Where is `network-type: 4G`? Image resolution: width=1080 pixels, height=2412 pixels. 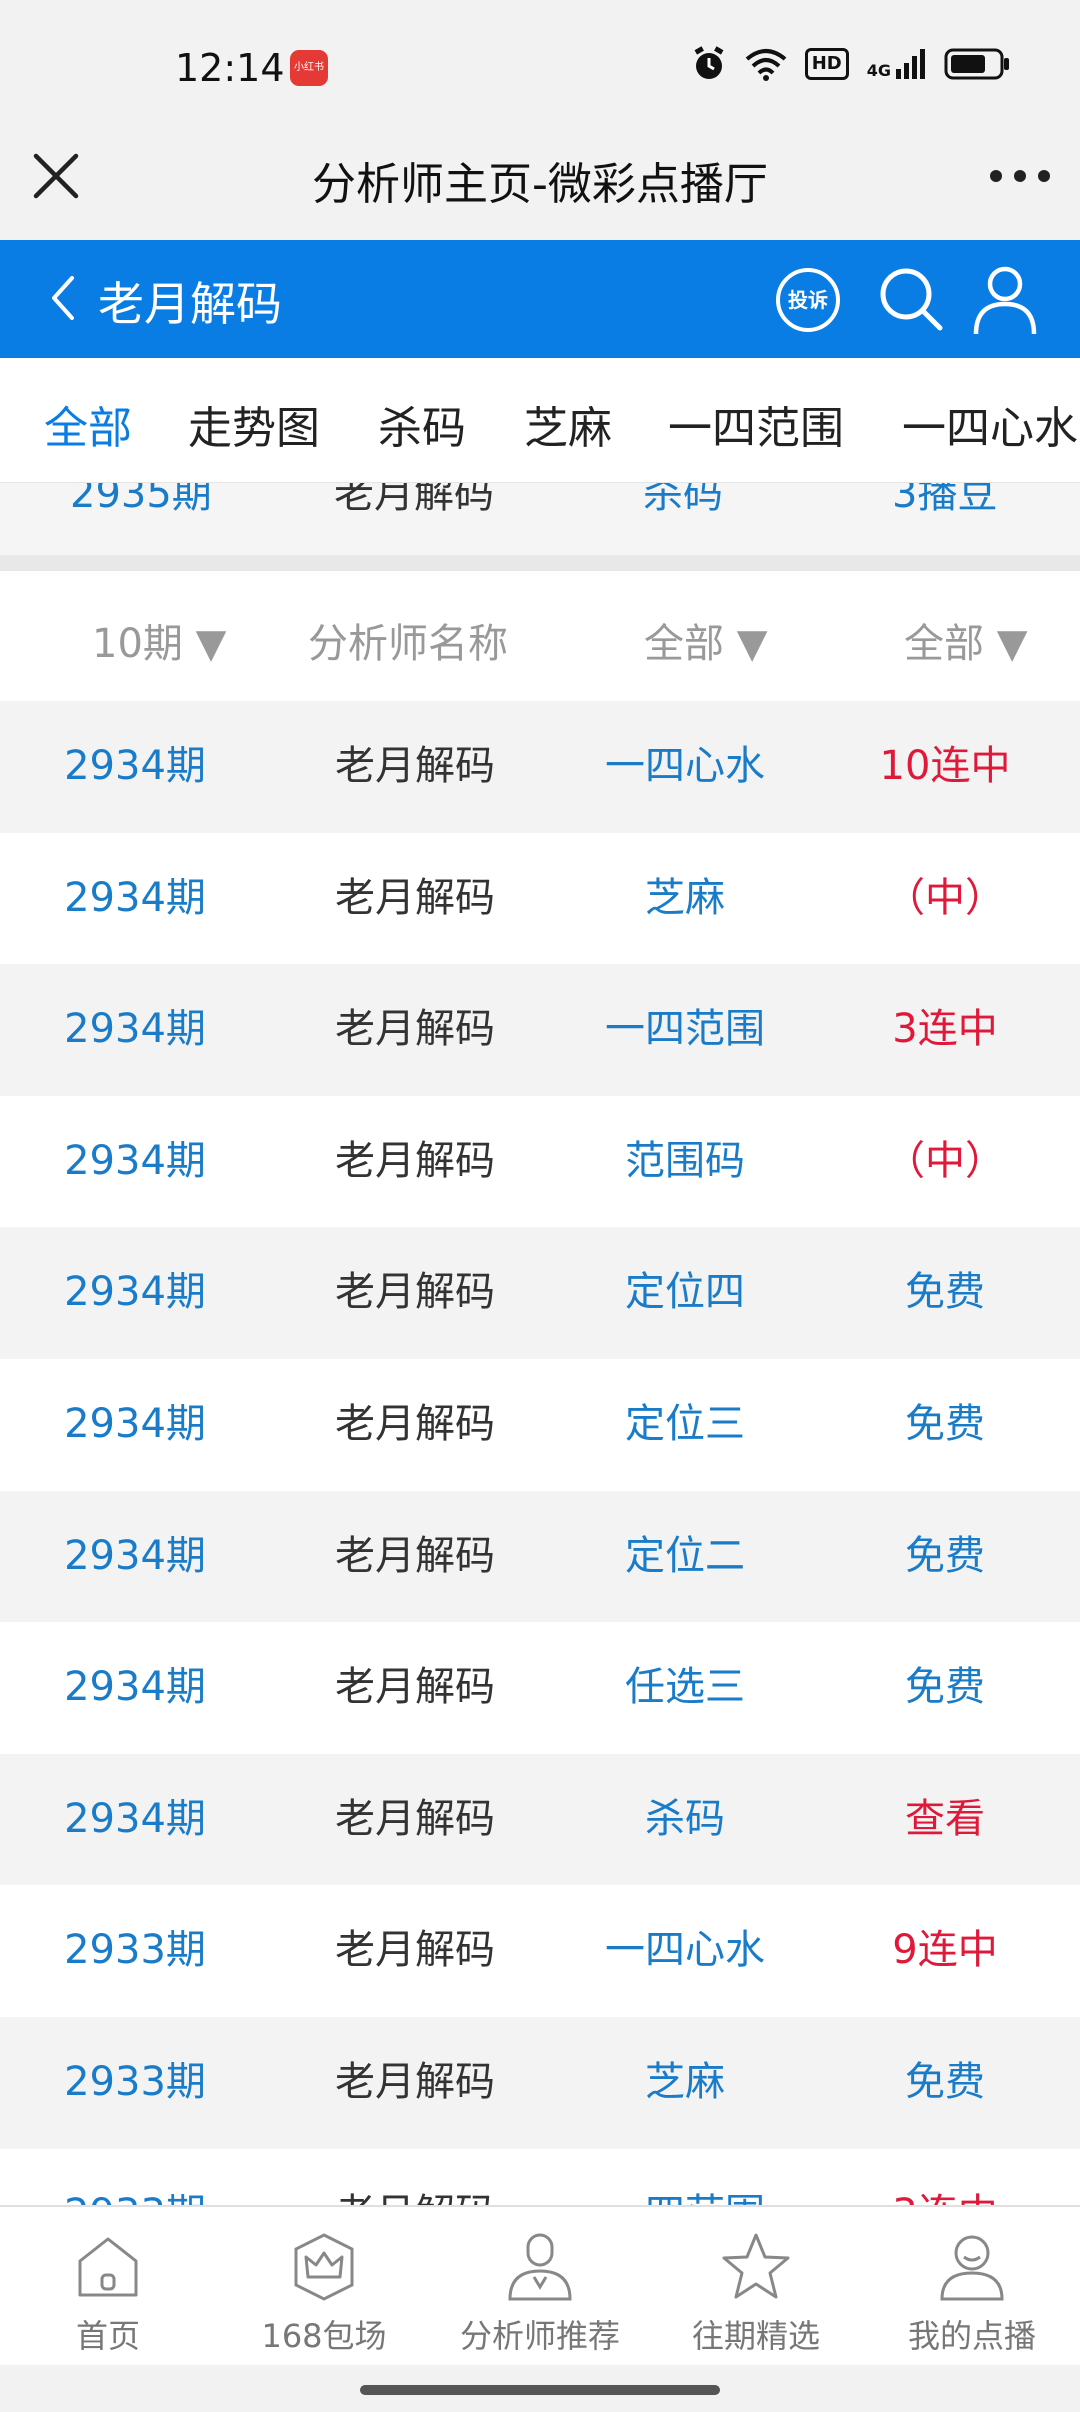 network-type: 4G is located at coordinates (896, 64).